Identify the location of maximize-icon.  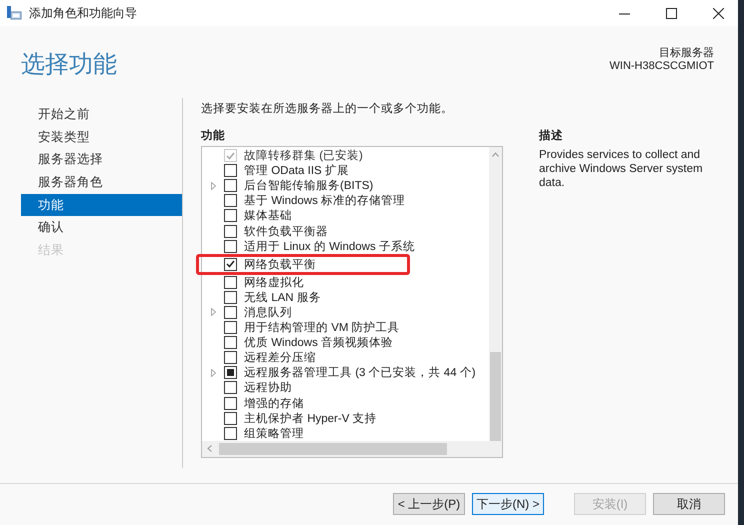
(671, 13).